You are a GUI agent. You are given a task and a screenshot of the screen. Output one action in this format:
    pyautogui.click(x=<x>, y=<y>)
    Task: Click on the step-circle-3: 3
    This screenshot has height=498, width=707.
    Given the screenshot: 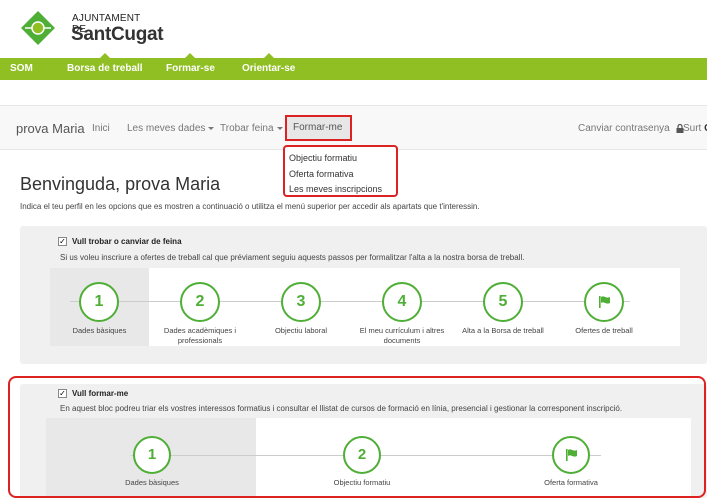 What is the action you would take?
    pyautogui.click(x=301, y=302)
    